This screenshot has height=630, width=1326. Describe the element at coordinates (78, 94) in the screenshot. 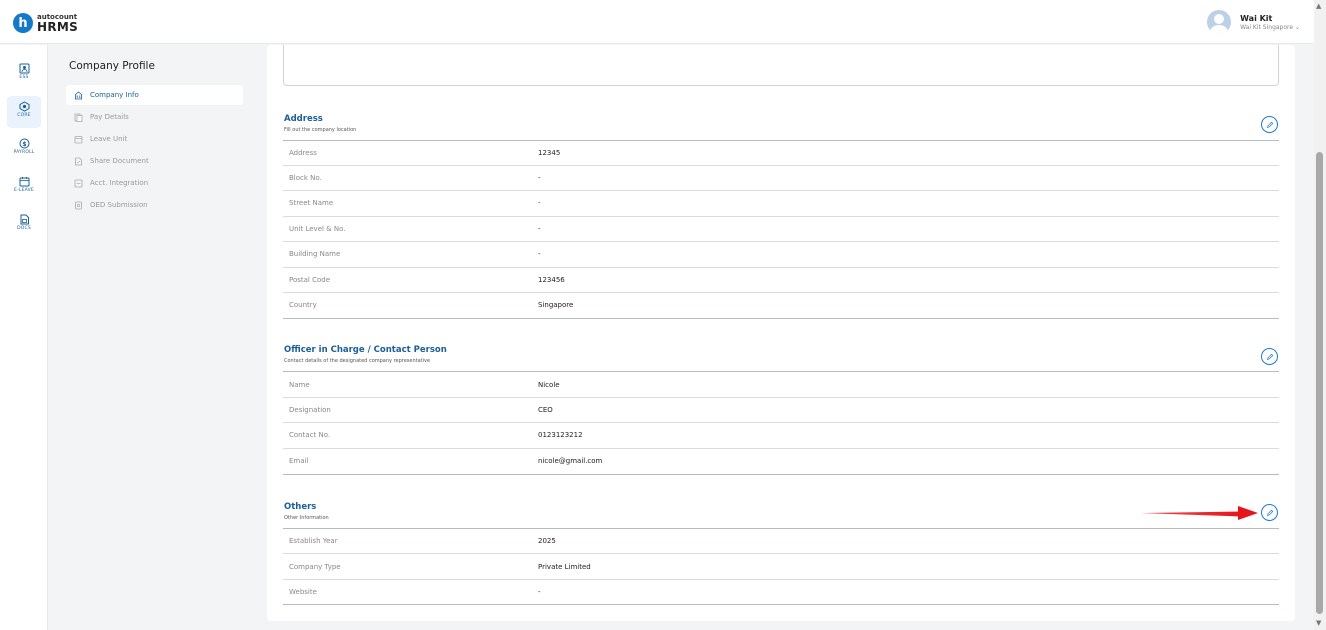

I see `building-icon` at that location.